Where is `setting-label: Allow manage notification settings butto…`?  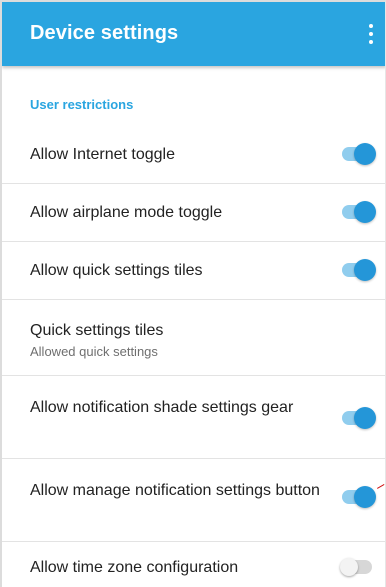 setting-label: Allow manage notification settings butto… is located at coordinates (175, 490).